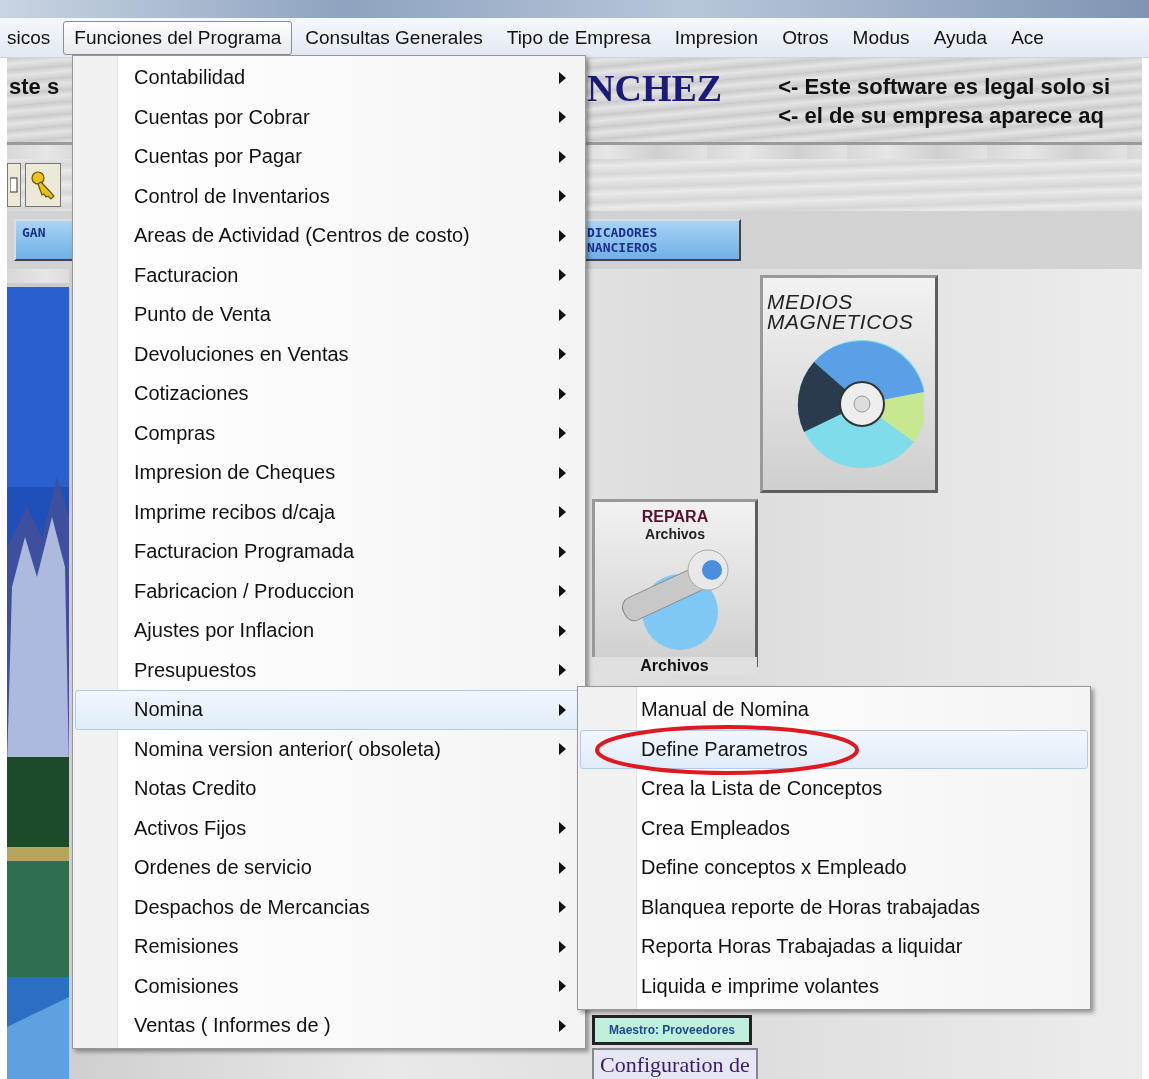 The width and height of the screenshot is (1149, 1079). Describe the element at coordinates (31, 37) in the screenshot. I see `menu-bar-item: sicos` at that location.